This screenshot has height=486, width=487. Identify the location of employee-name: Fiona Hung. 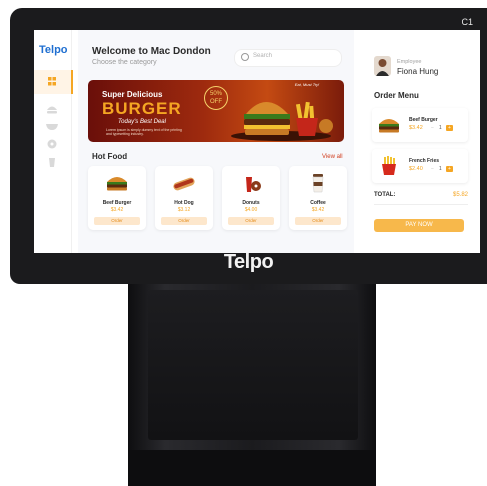
(418, 71).